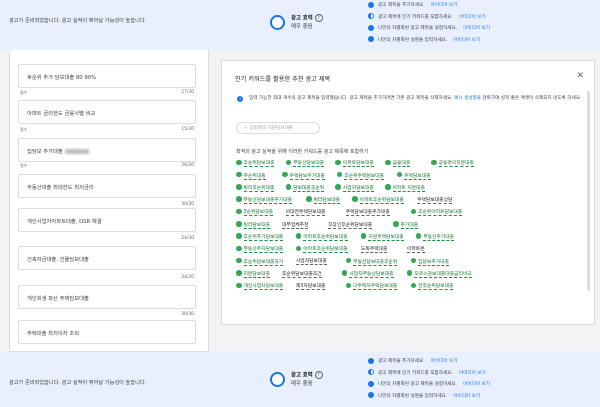 This screenshot has width=600, height=407. I want to click on keyword-chip: 후순위주택담보대출, so click(360, 175).